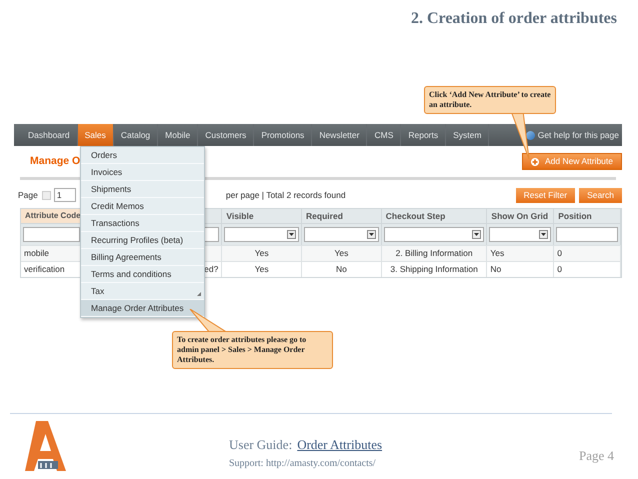 Image resolution: width=638 pixels, height=479 pixels. What do you see at coordinates (384, 135) in the screenshot?
I see `nav-tab: CMS` at bounding box center [384, 135].